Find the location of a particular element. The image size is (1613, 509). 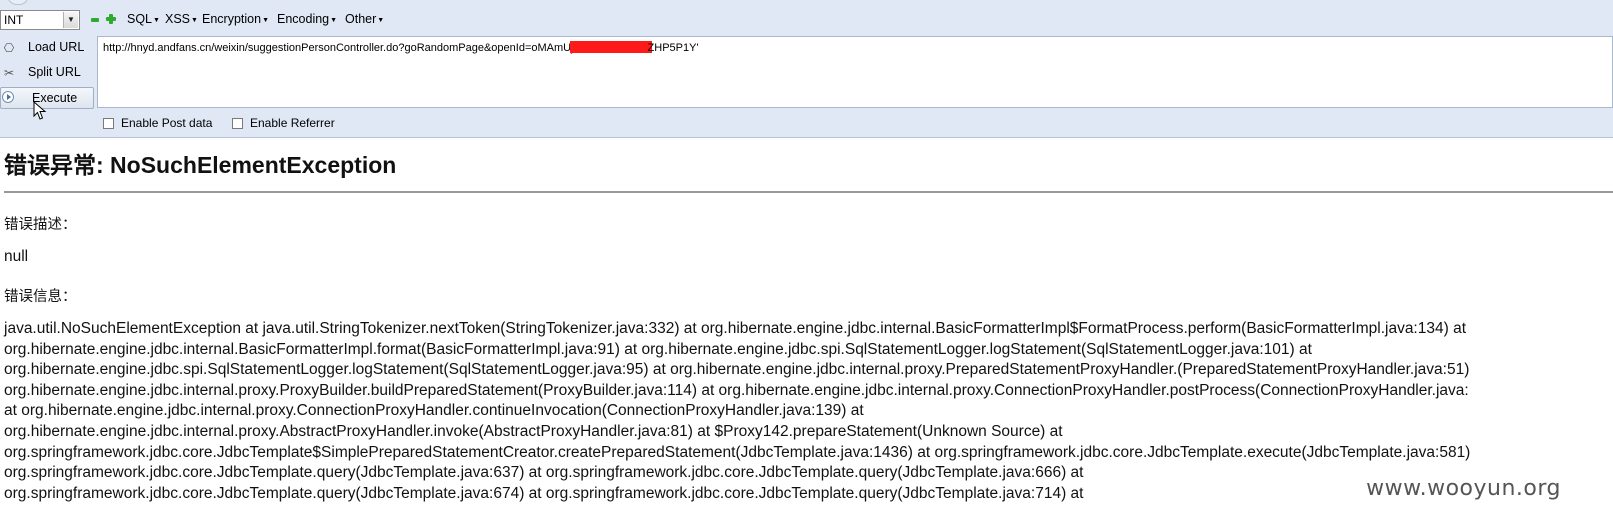

menu-encoding-label: Encoding is located at coordinates (303, 19).